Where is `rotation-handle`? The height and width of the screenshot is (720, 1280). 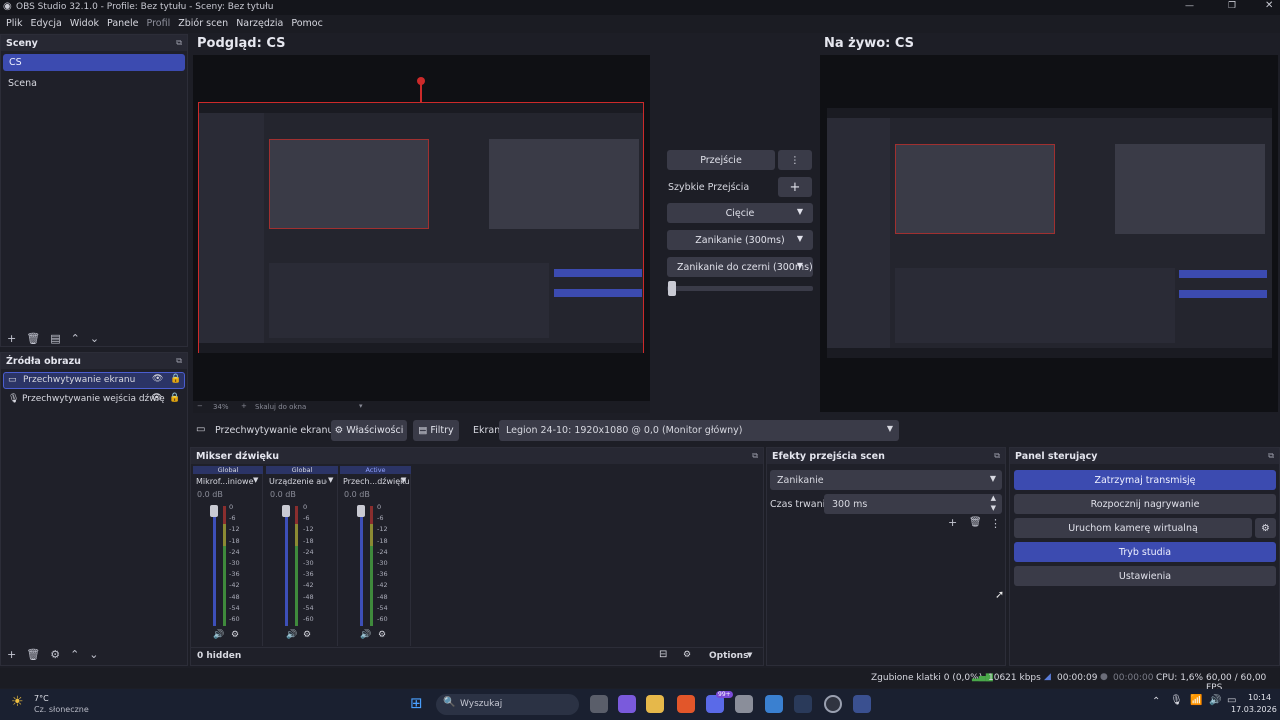 rotation-handle is located at coordinates (421, 81).